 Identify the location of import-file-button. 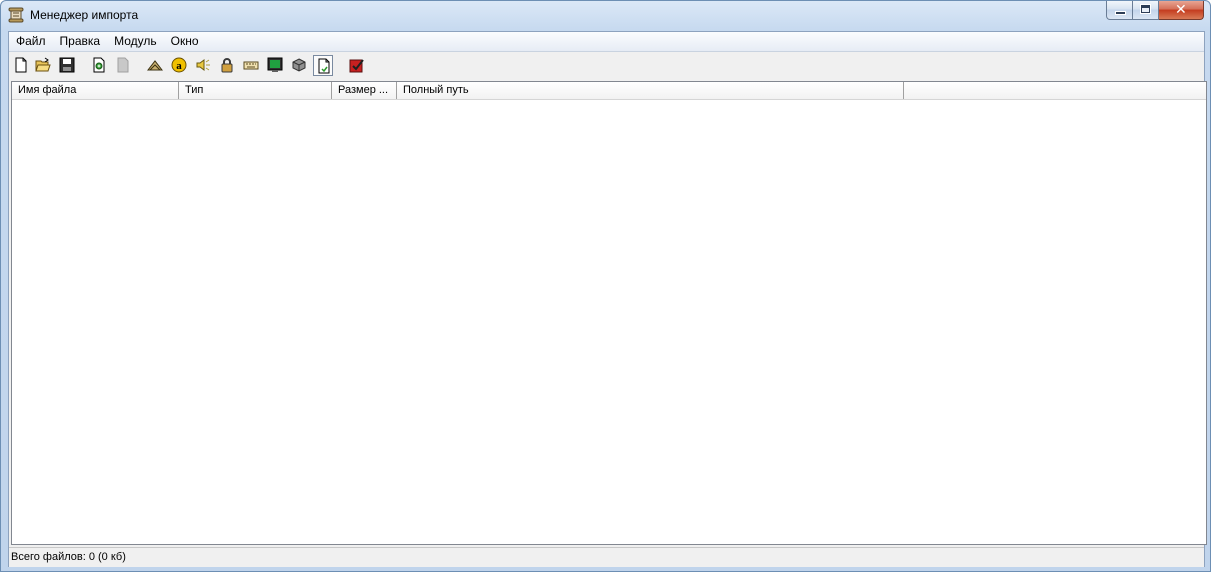
(323, 65).